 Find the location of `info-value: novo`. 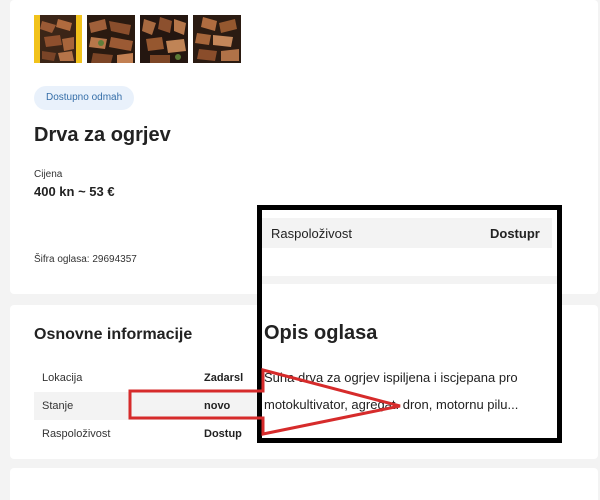

info-value: novo is located at coordinates (217, 406).